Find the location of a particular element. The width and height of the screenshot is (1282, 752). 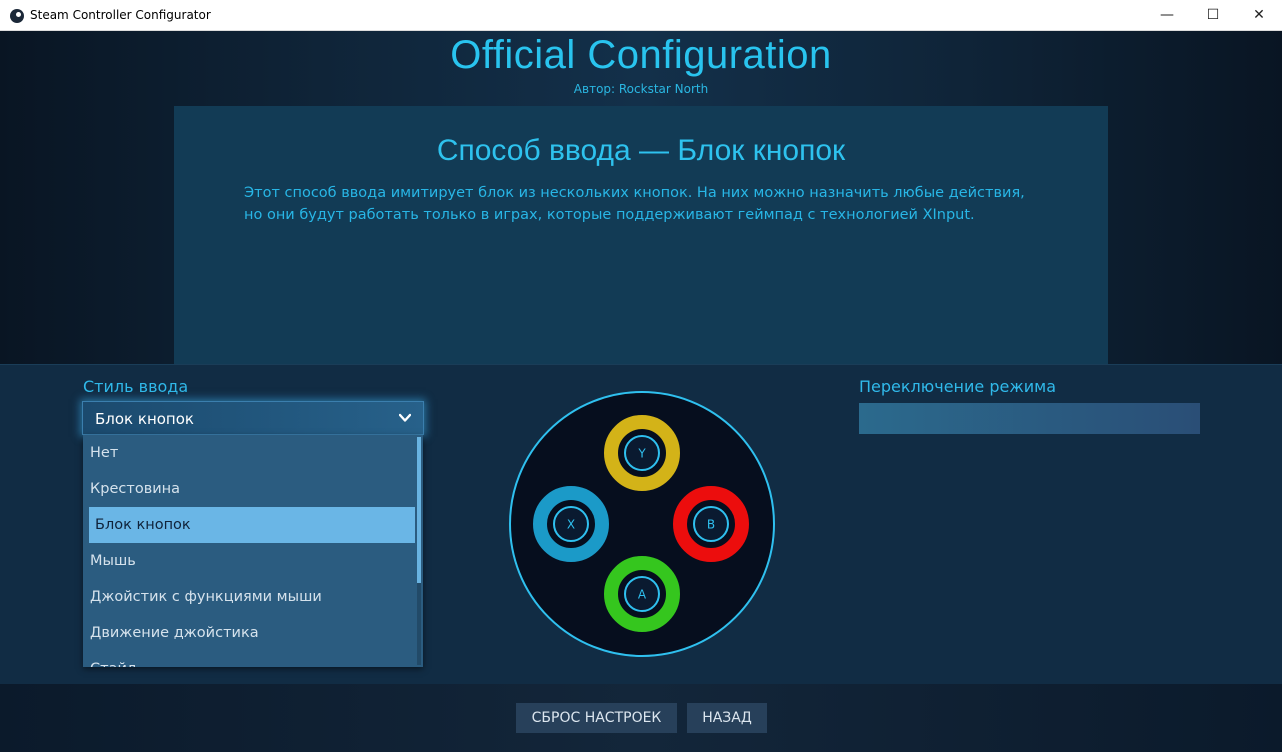

button-pad-diagram: Y X B A is located at coordinates (642, 524).